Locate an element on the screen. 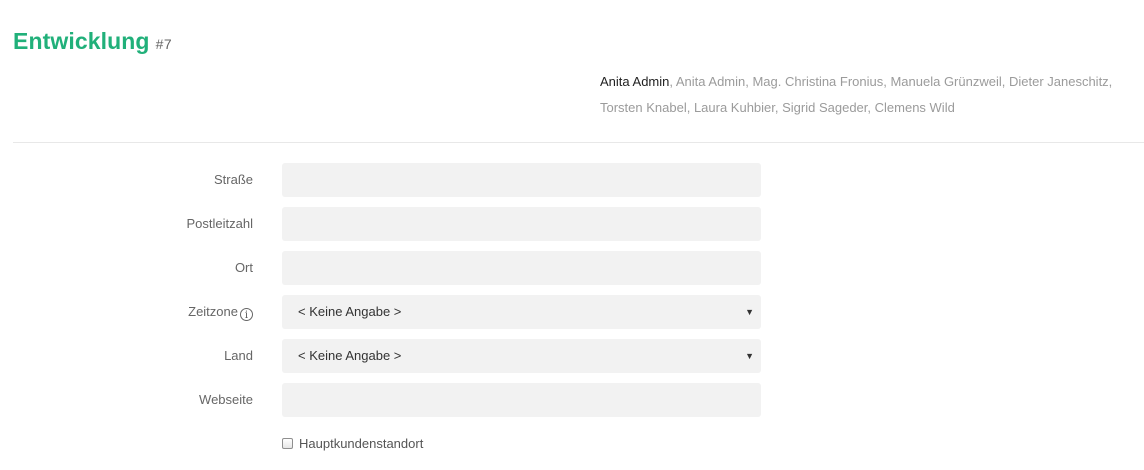  title-row: Entwicklung #7 is located at coordinates (92, 41).